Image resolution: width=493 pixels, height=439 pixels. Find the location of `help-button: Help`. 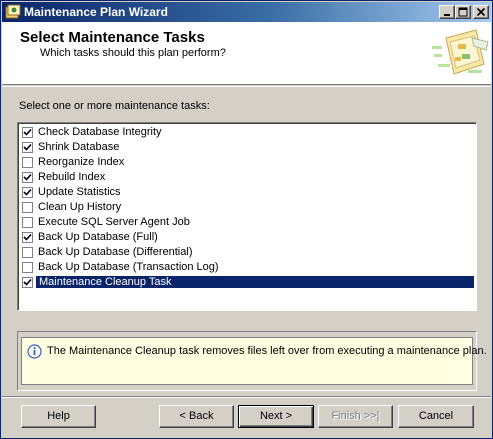

help-button: Help is located at coordinates (58, 416).